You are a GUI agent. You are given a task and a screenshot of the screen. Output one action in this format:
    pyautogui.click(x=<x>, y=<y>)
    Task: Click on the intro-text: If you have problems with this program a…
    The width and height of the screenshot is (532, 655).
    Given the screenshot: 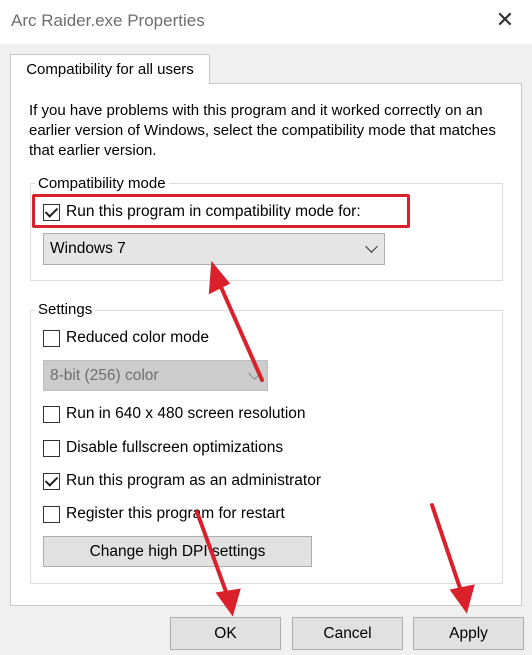 What is the action you would take?
    pyautogui.click(x=262, y=130)
    